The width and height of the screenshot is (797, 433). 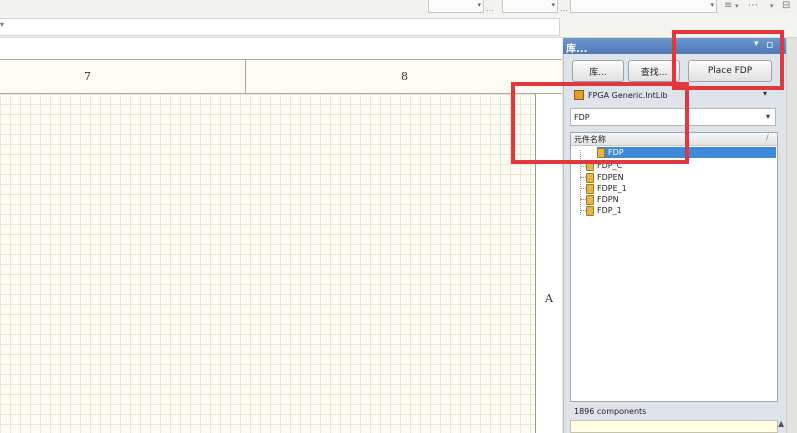 I want to click on ruler-number-8: 8, so click(x=404, y=76).